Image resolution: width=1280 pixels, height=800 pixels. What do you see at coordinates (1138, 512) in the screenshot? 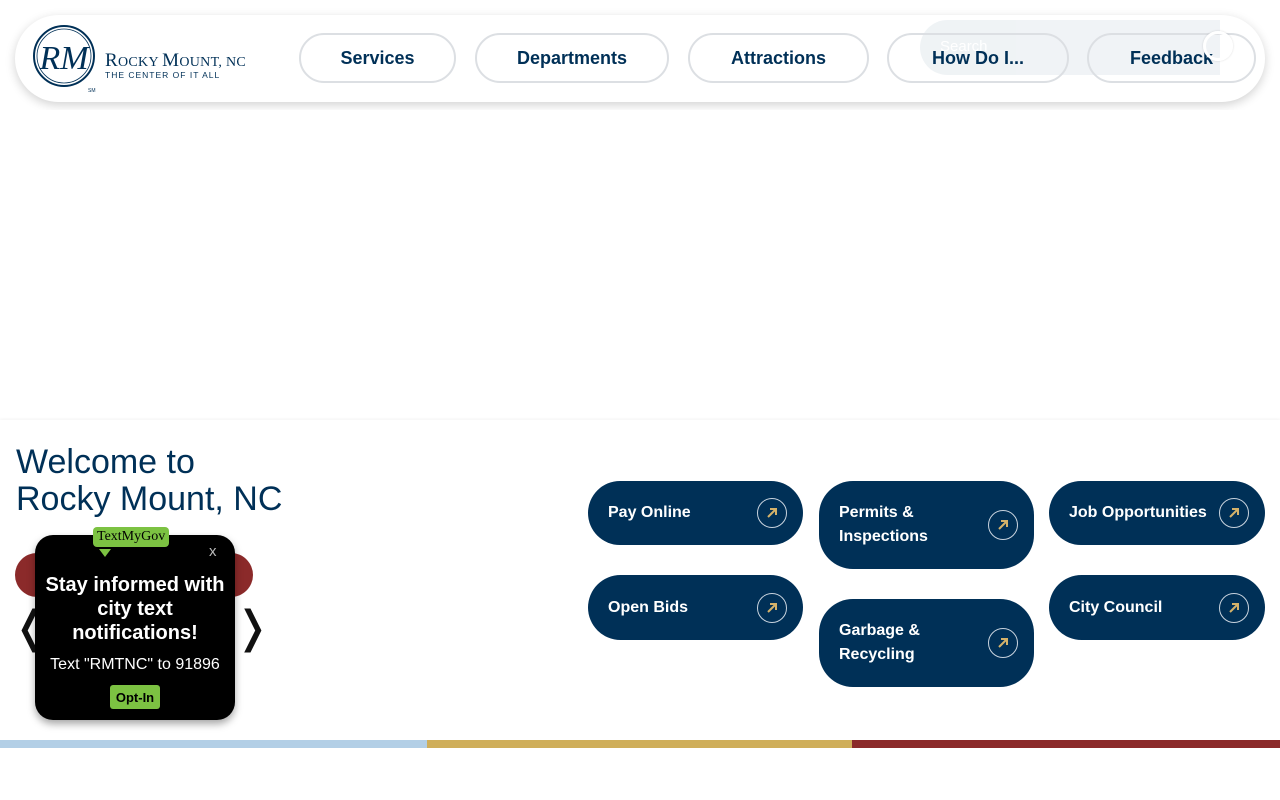
I see `quick-link-label: Job Opportunities` at bounding box center [1138, 512].